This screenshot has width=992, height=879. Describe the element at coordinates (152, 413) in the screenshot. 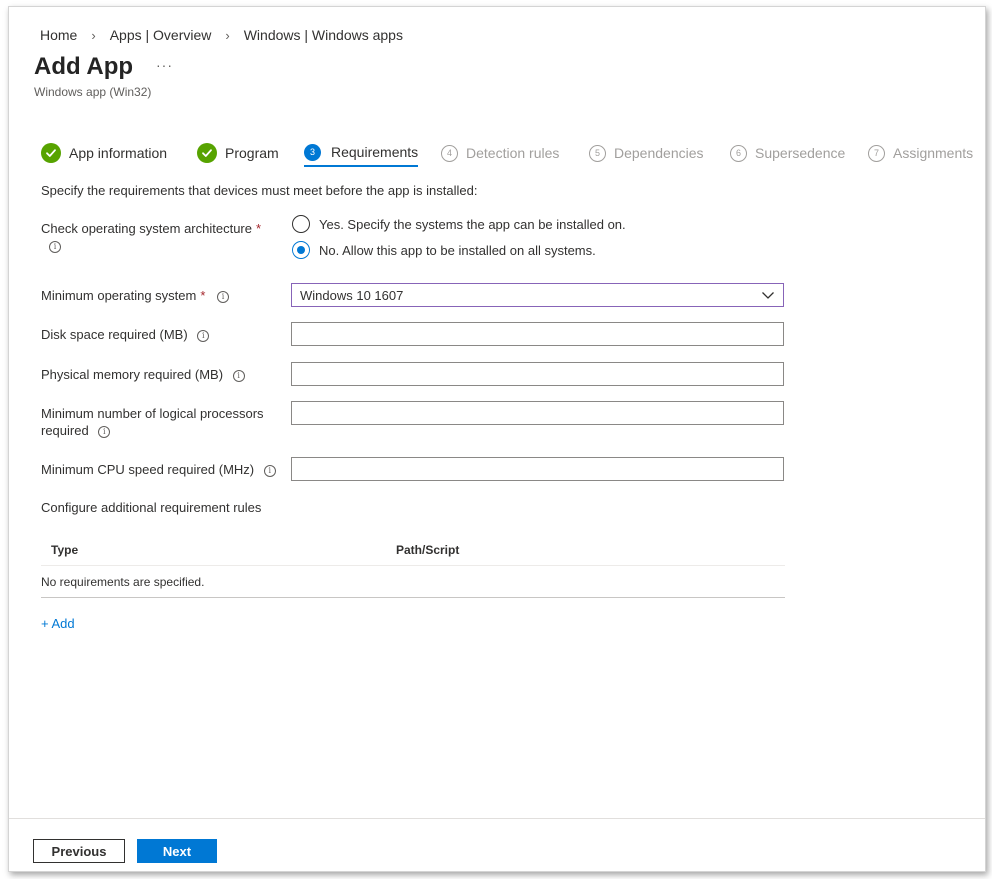

I see `processors-label-line1: Minimum number of logical processors` at that location.